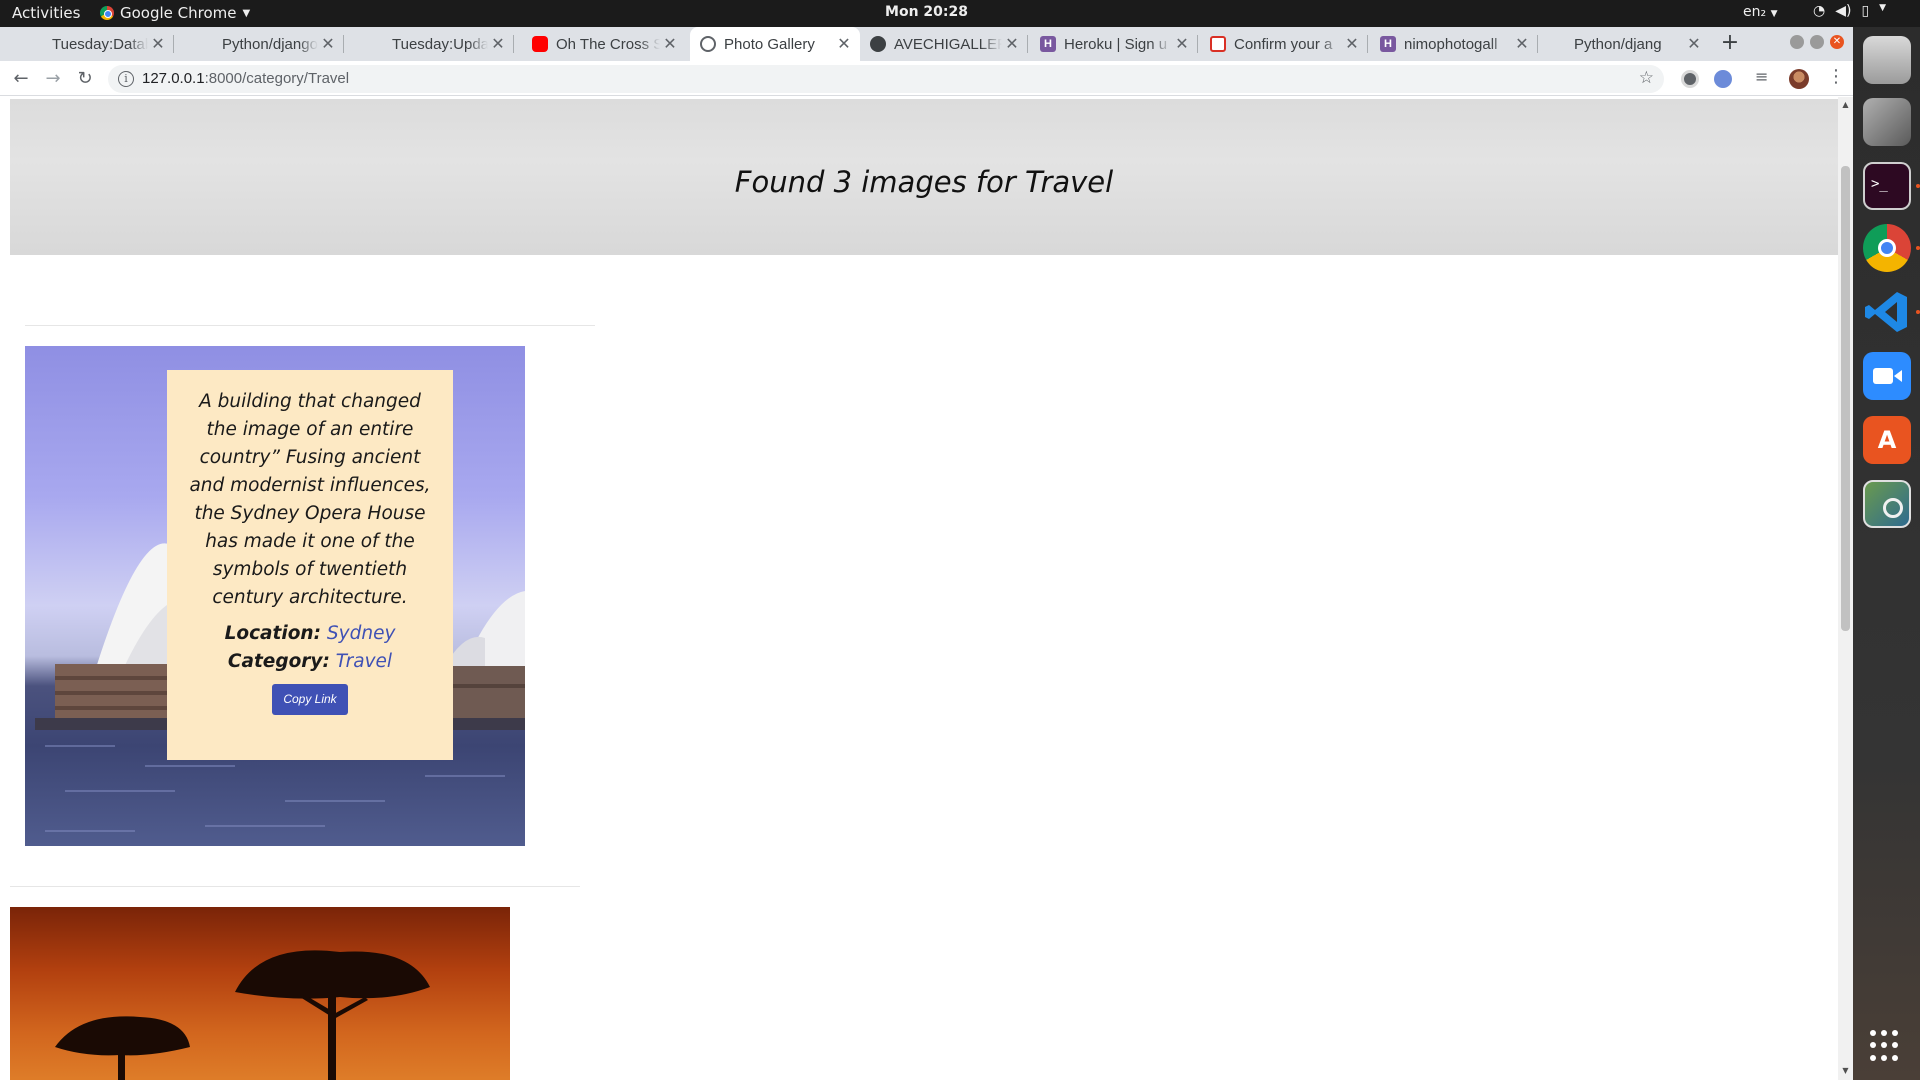 Image resolution: width=1920 pixels, height=1080 pixels. What do you see at coordinates (1887, 60) in the screenshot?
I see `files-icon` at bounding box center [1887, 60].